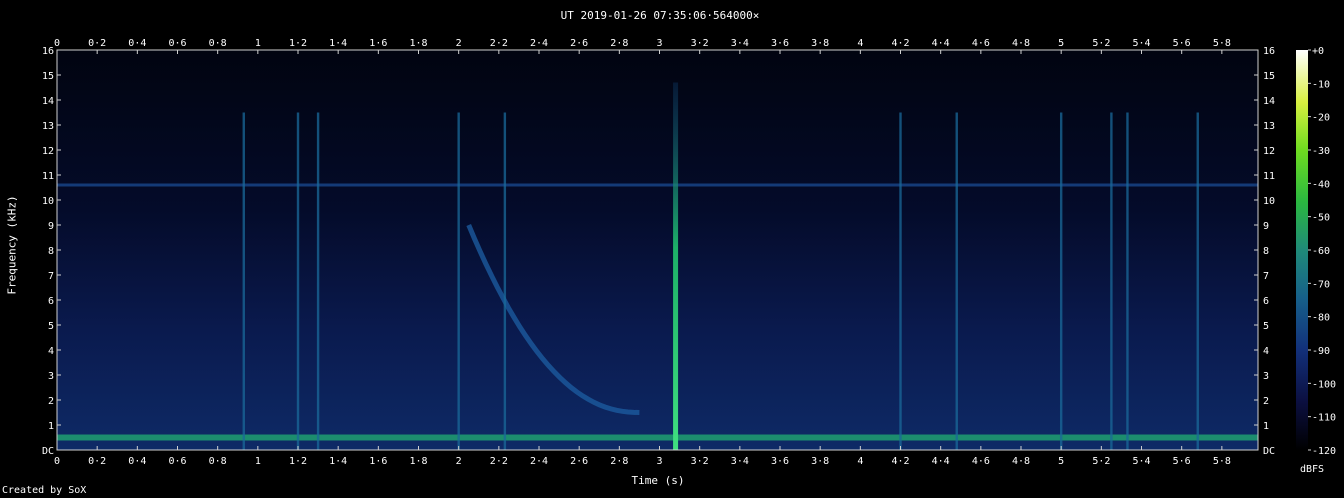 This screenshot has height=498, width=1344. Describe the element at coordinates (378, 461) in the screenshot. I see `x-tick-label-bottom: 1·6` at that location.